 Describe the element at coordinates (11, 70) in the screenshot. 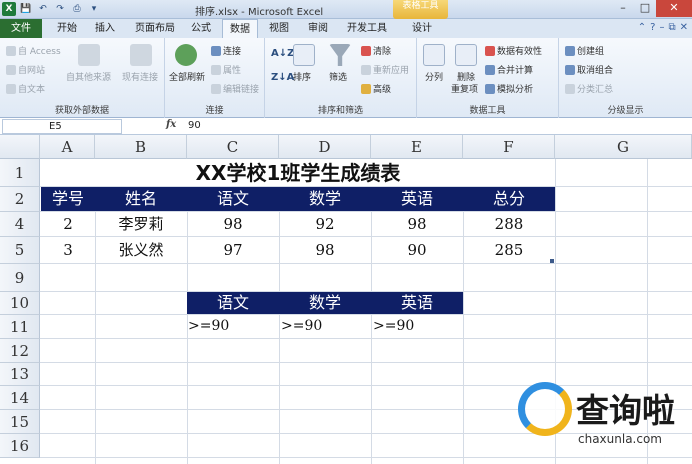

I see `web-icon` at that location.